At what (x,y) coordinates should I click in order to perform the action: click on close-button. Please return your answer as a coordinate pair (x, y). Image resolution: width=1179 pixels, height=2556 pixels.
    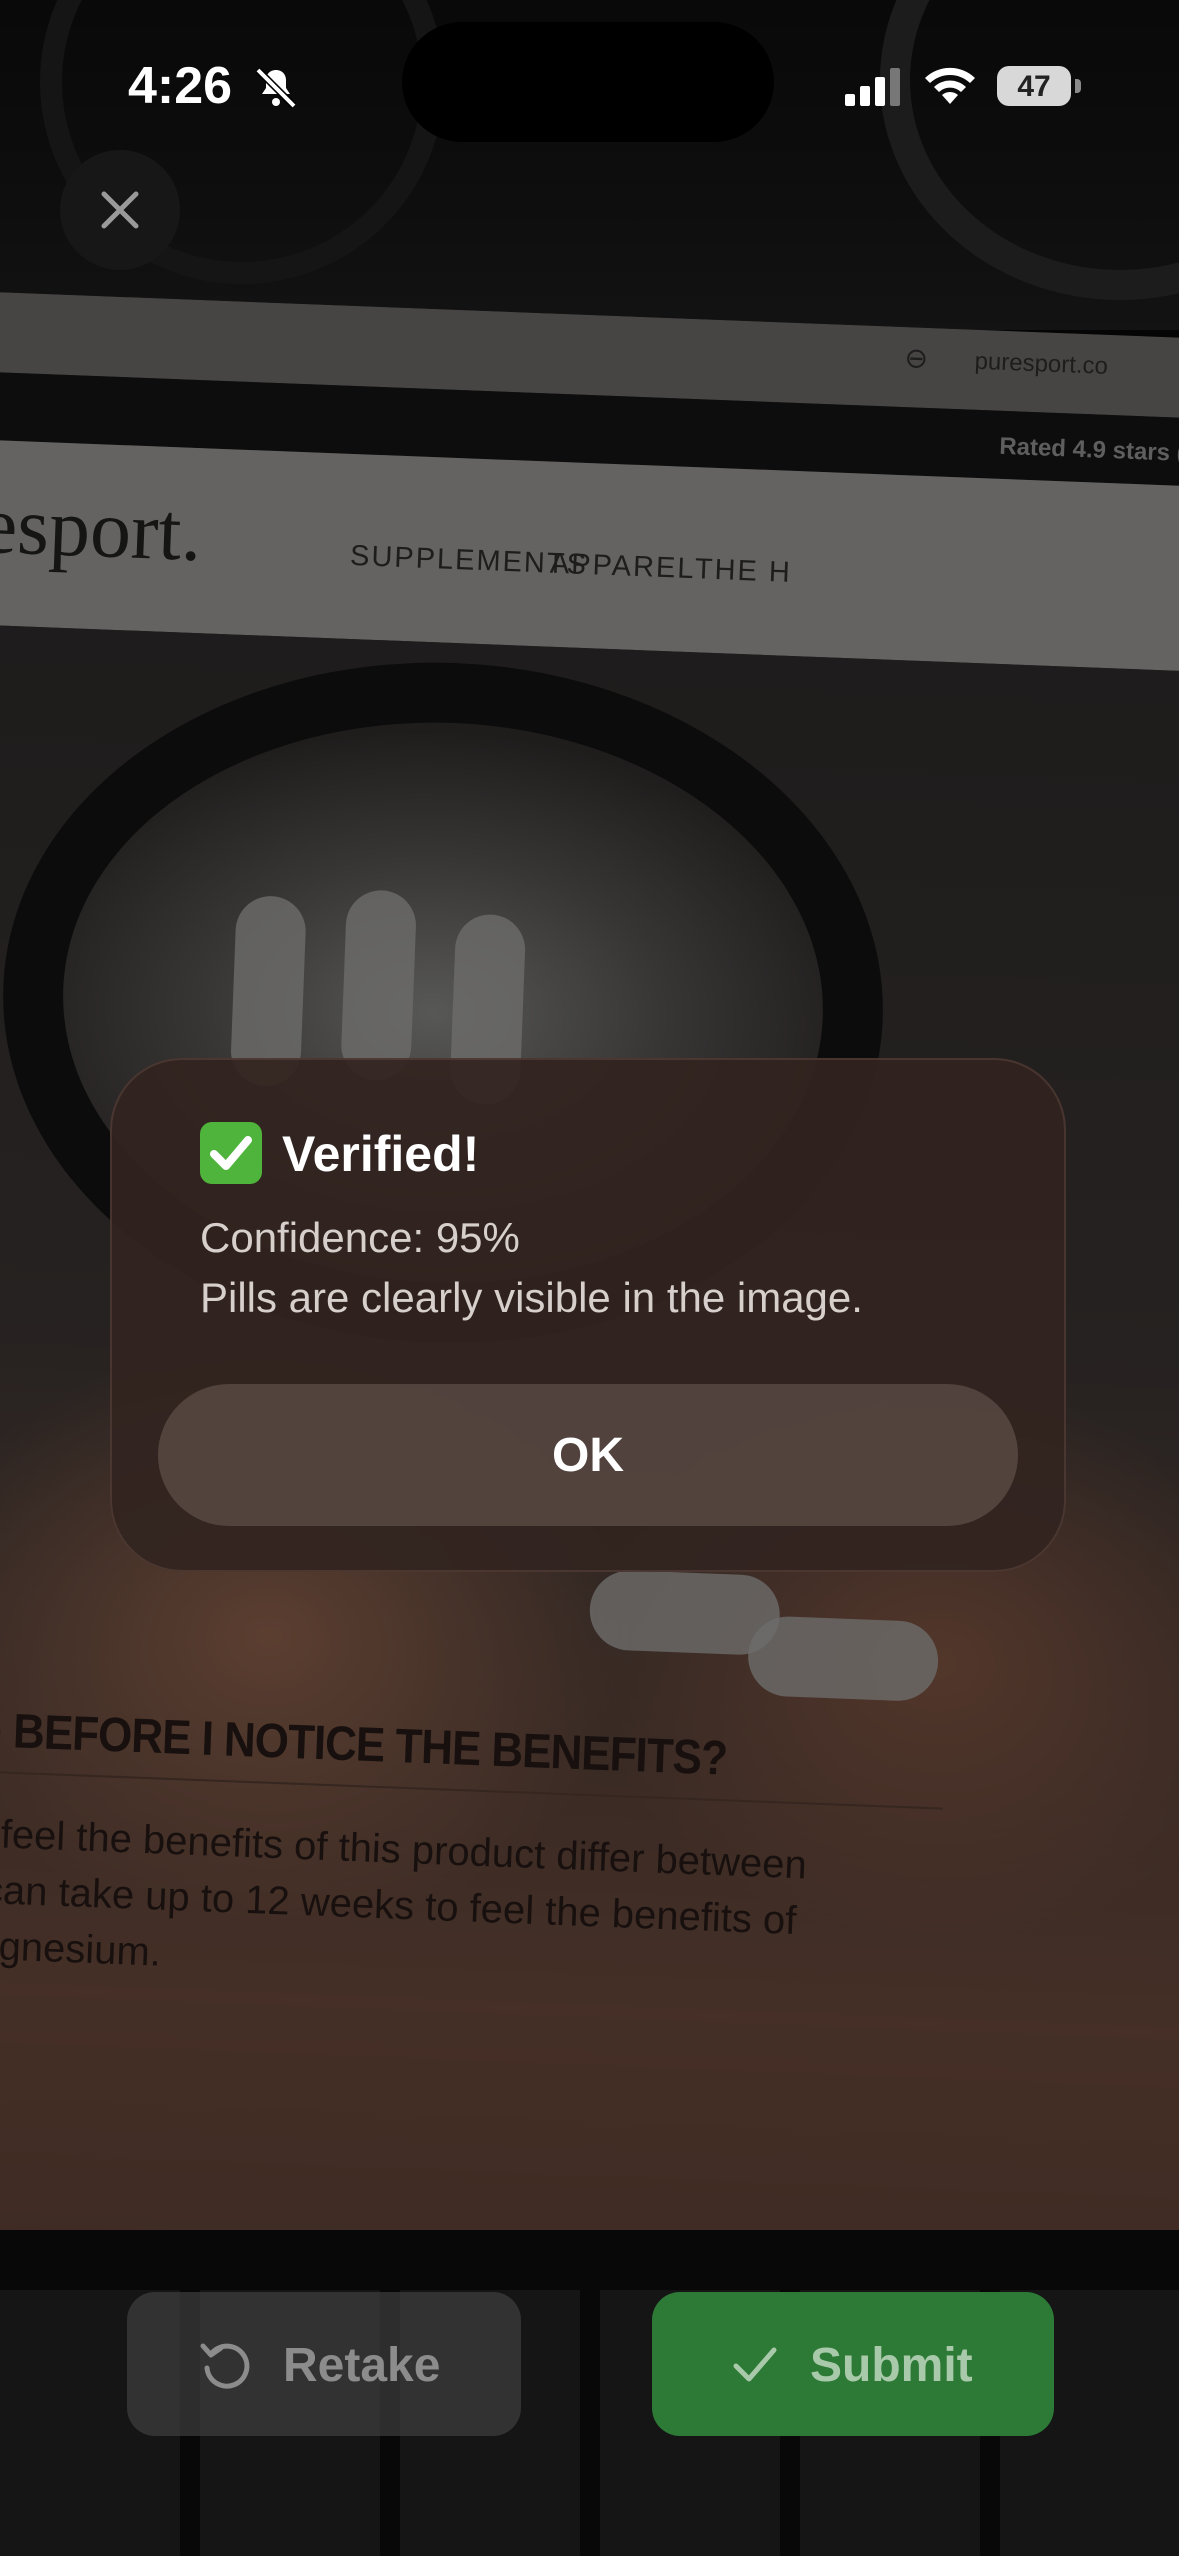
    Looking at the image, I should click on (120, 210).